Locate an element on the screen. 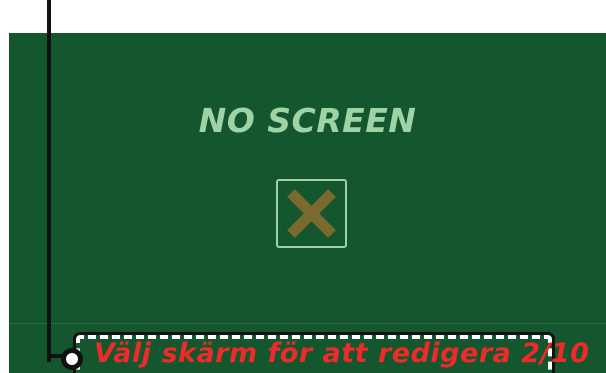 The width and height of the screenshot is (606, 373). close-x-icon is located at coordinates (311, 213).